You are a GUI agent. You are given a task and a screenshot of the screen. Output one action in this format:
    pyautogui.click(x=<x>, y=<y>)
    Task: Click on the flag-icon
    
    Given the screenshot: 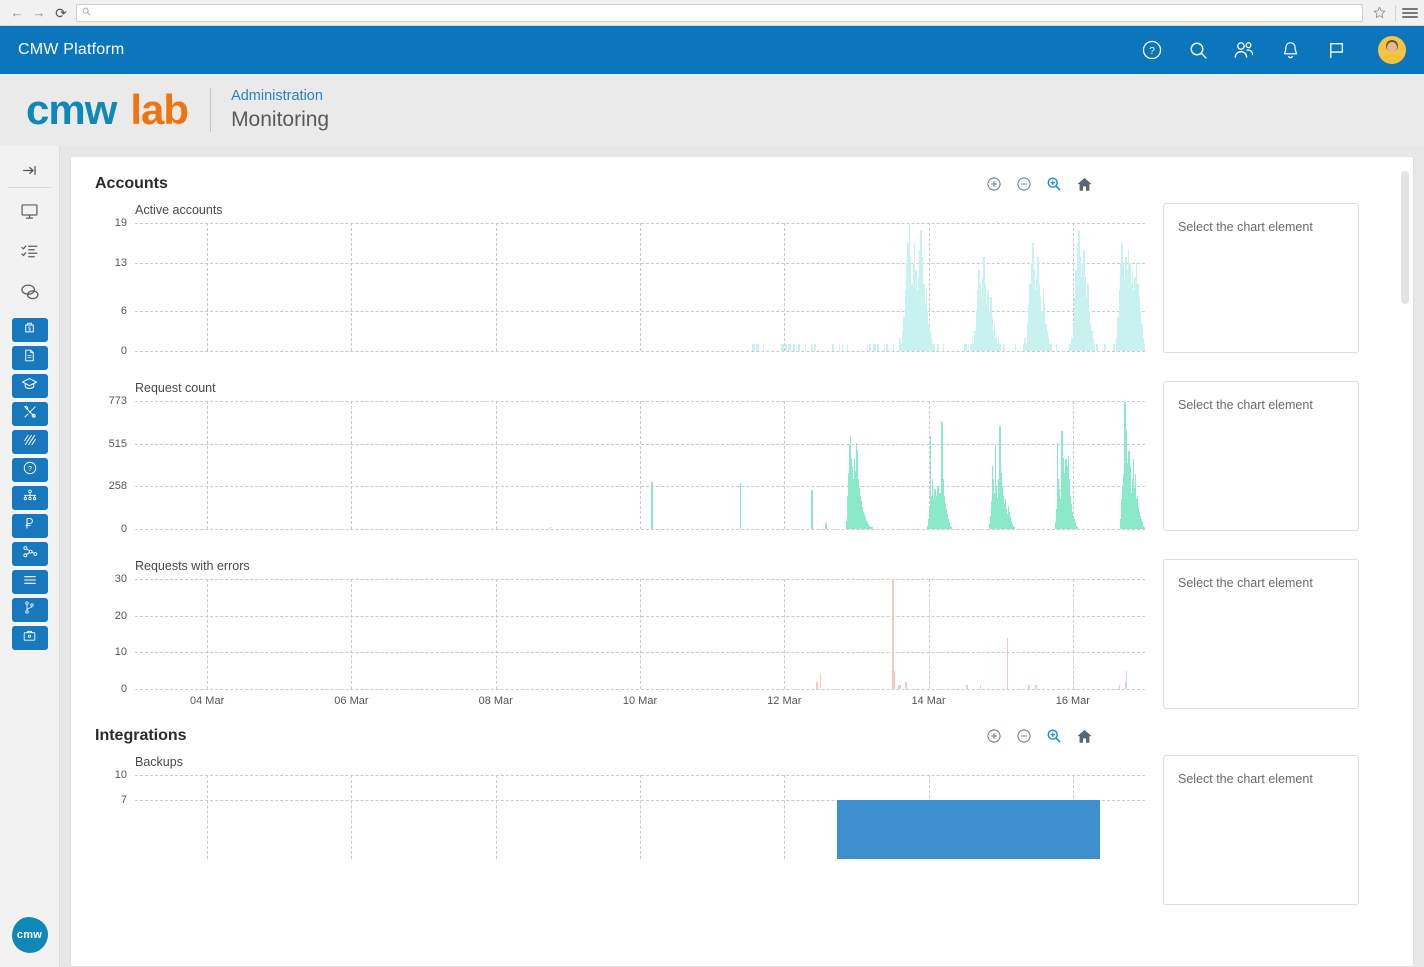 What is the action you would take?
    pyautogui.click(x=1336, y=50)
    